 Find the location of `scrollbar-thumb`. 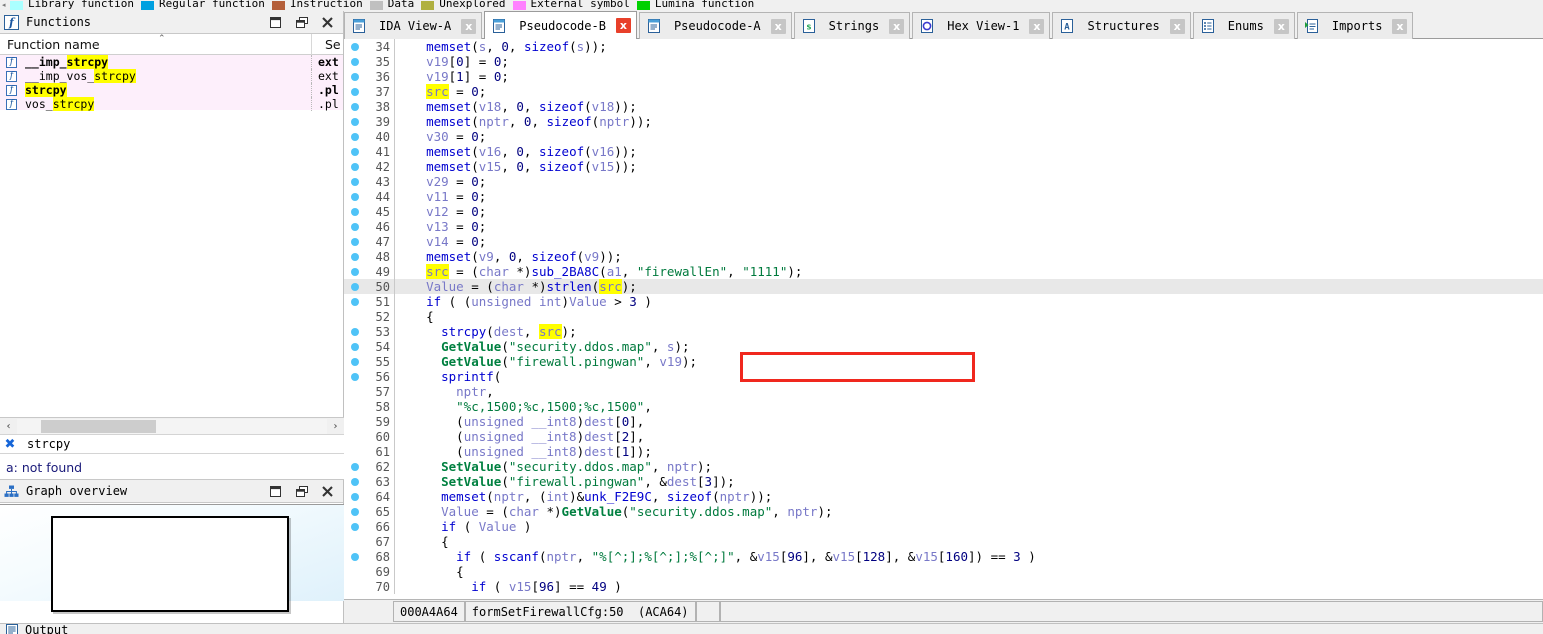

scrollbar-thumb is located at coordinates (98, 426).